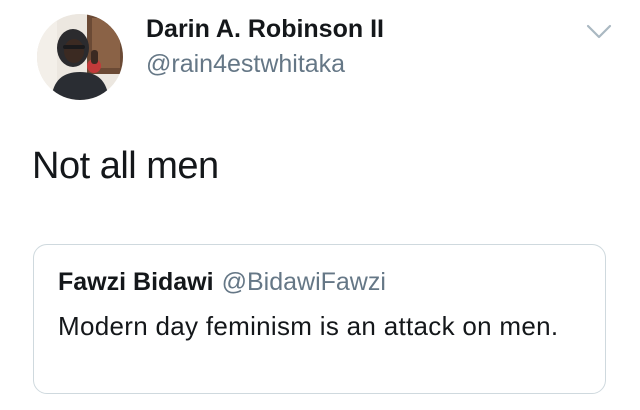  Describe the element at coordinates (265, 29) in the screenshot. I see `author-name: Darin A. Robinson II` at that location.